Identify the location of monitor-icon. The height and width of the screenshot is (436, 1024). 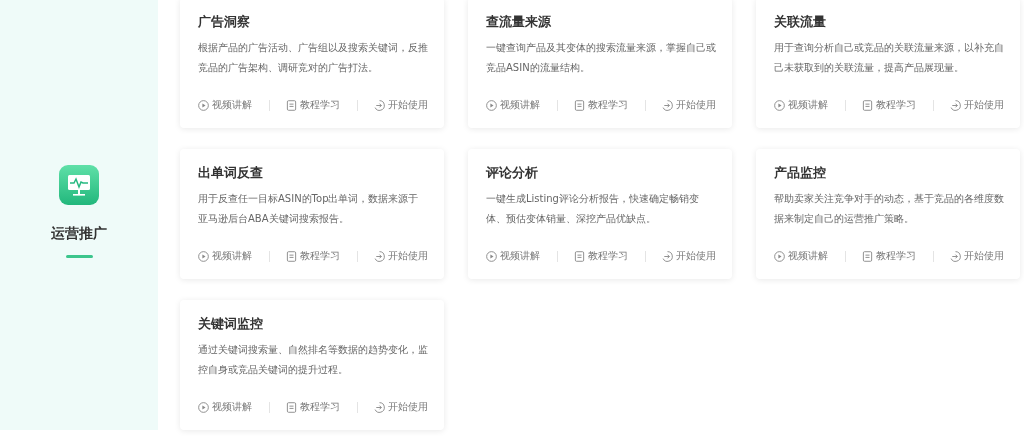
(79, 185).